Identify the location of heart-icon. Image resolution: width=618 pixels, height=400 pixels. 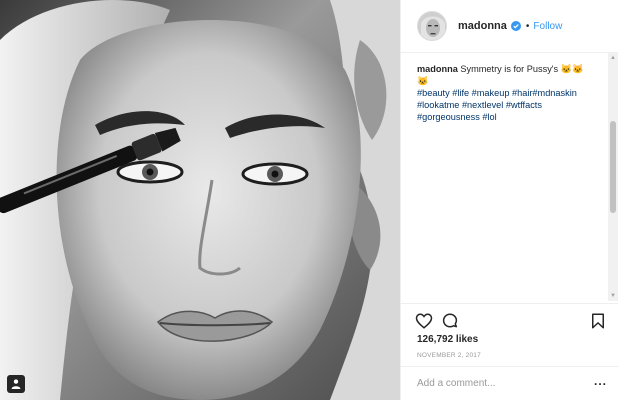
(424, 321).